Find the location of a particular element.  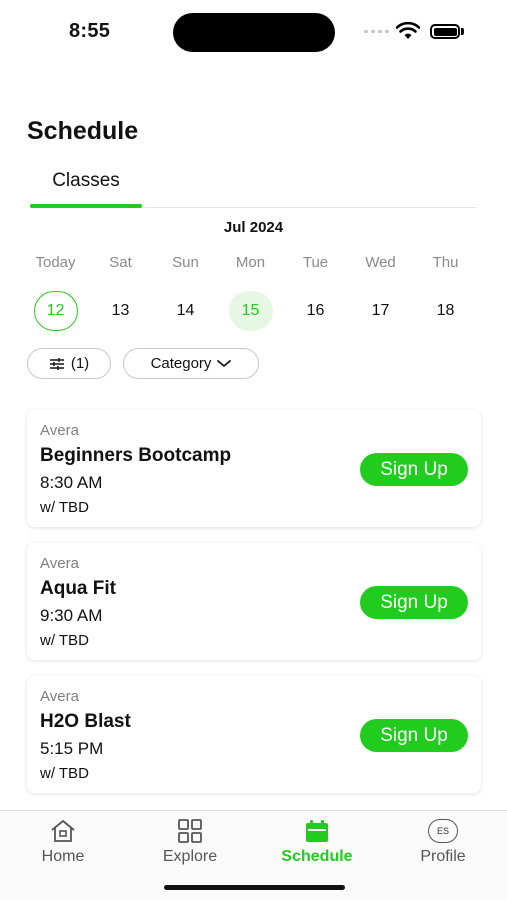

date-row: 12 13 14 15 16 17 18 is located at coordinates (250, 311).